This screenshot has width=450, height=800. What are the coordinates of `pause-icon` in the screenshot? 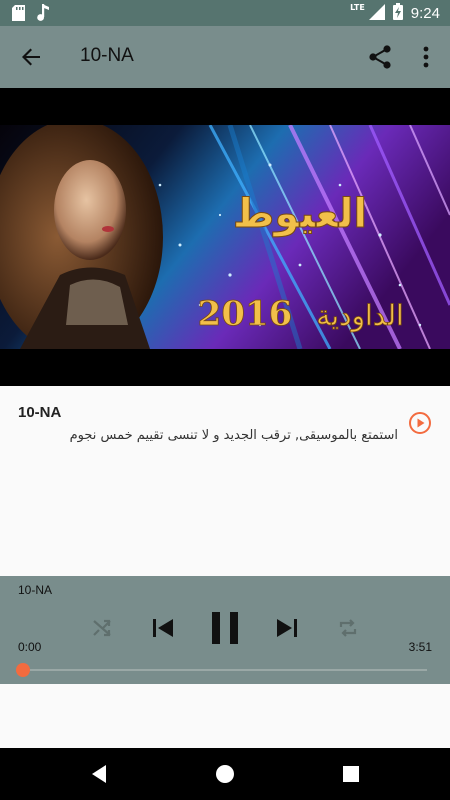 It's located at (225, 628).